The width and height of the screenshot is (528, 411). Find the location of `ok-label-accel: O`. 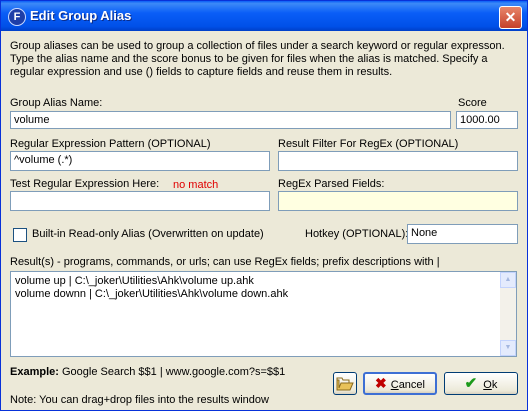

ok-label-accel: O is located at coordinates (487, 385).